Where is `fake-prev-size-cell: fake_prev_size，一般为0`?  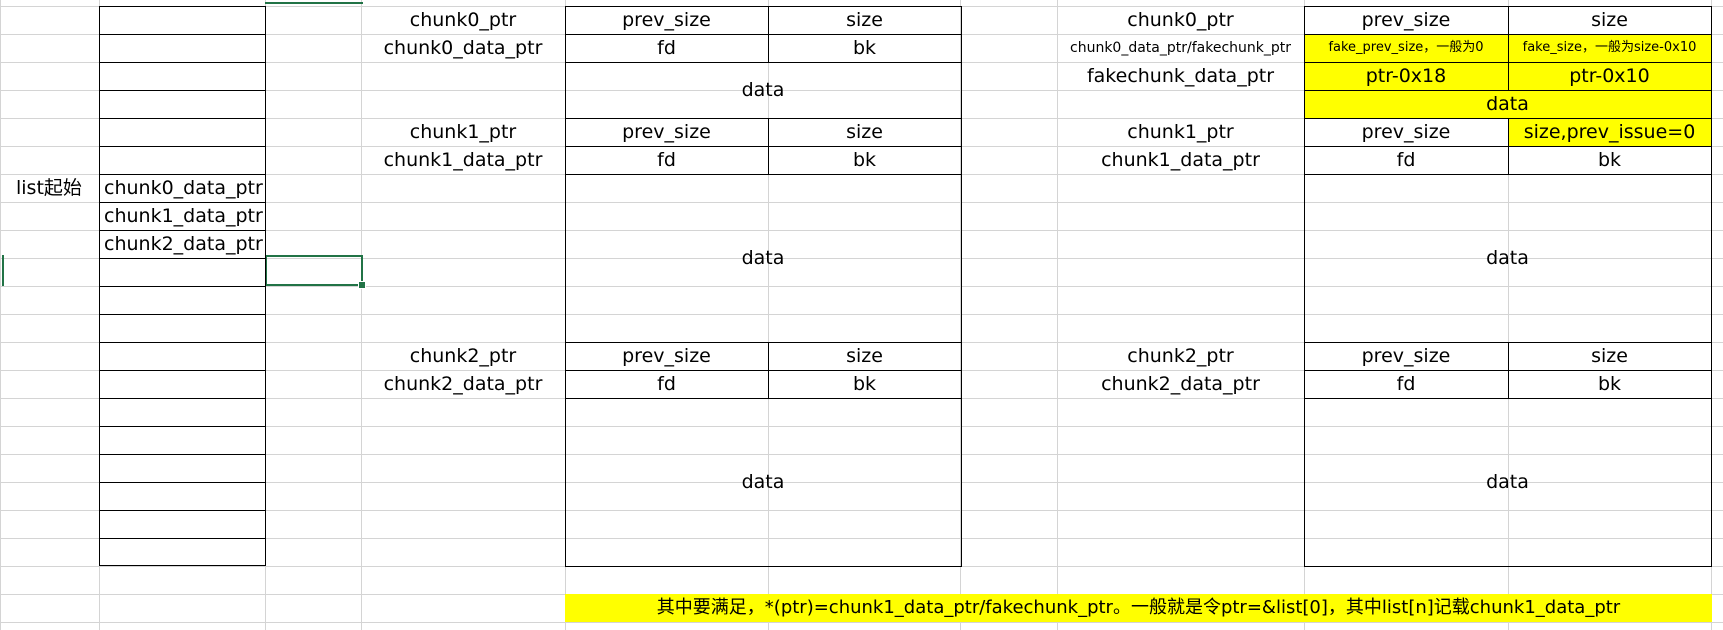
fake-prev-size-cell: fake_prev_size，一般为0 is located at coordinates (1406, 47).